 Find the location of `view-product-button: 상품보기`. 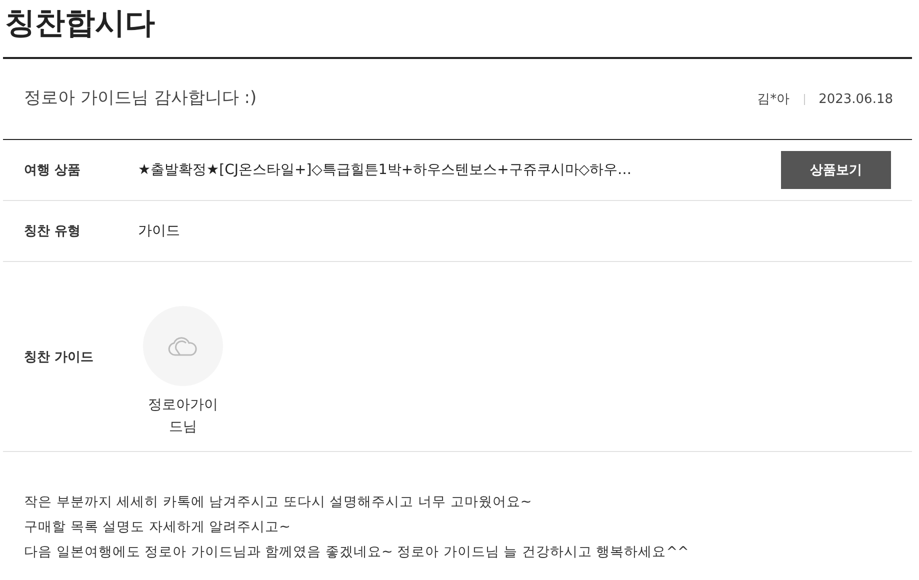

view-product-button: 상품보기 is located at coordinates (836, 170).